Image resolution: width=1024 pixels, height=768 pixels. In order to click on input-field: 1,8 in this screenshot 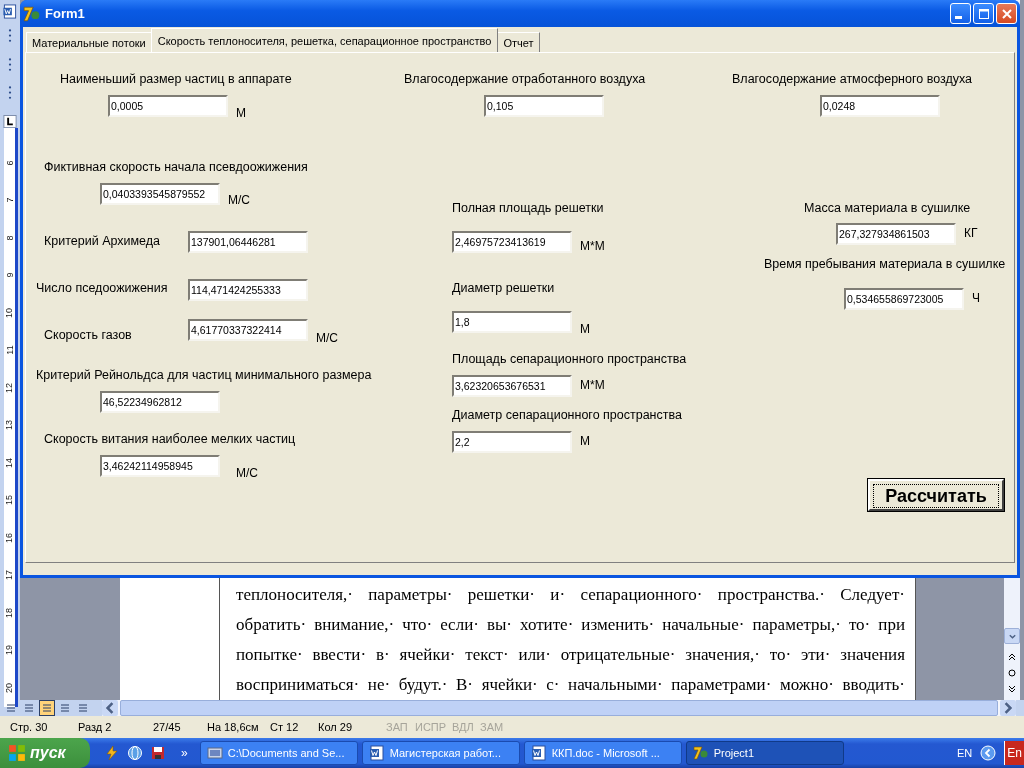, I will do `click(512, 322)`.